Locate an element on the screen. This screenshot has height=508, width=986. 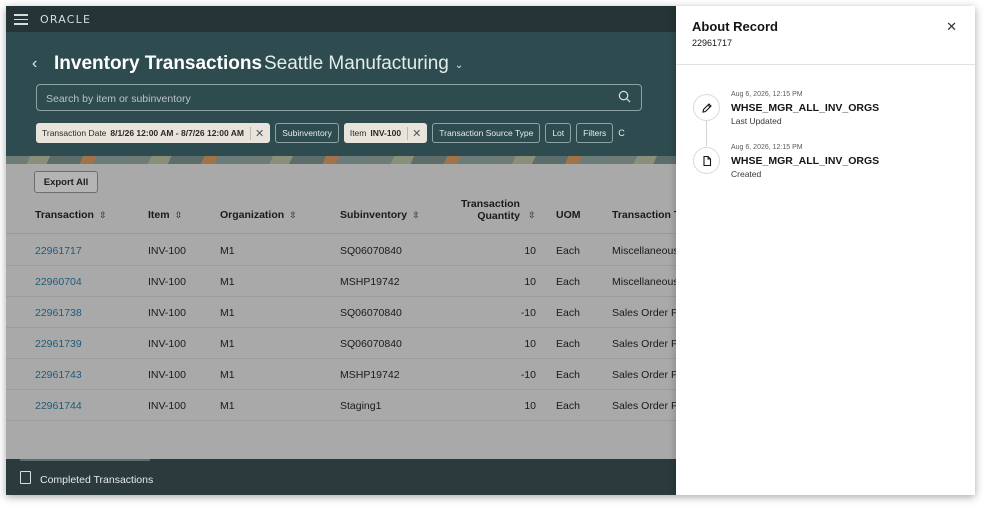
organization-selector: Seattle Manufacturing ⌄ is located at coordinates (363, 64).